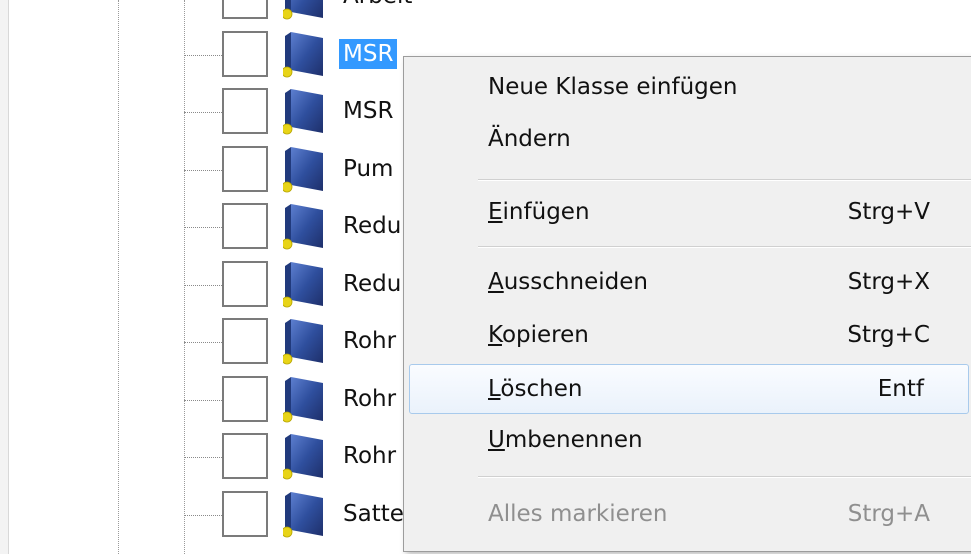  I want to click on menu-item-paste: Einfügen Strg+V, so click(687, 213).